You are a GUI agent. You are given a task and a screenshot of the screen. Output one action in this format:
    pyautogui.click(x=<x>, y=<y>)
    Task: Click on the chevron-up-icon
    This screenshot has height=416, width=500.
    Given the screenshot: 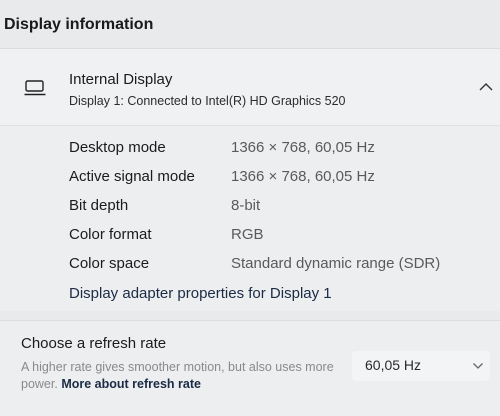 What is the action you would take?
    pyautogui.click(x=486, y=87)
    